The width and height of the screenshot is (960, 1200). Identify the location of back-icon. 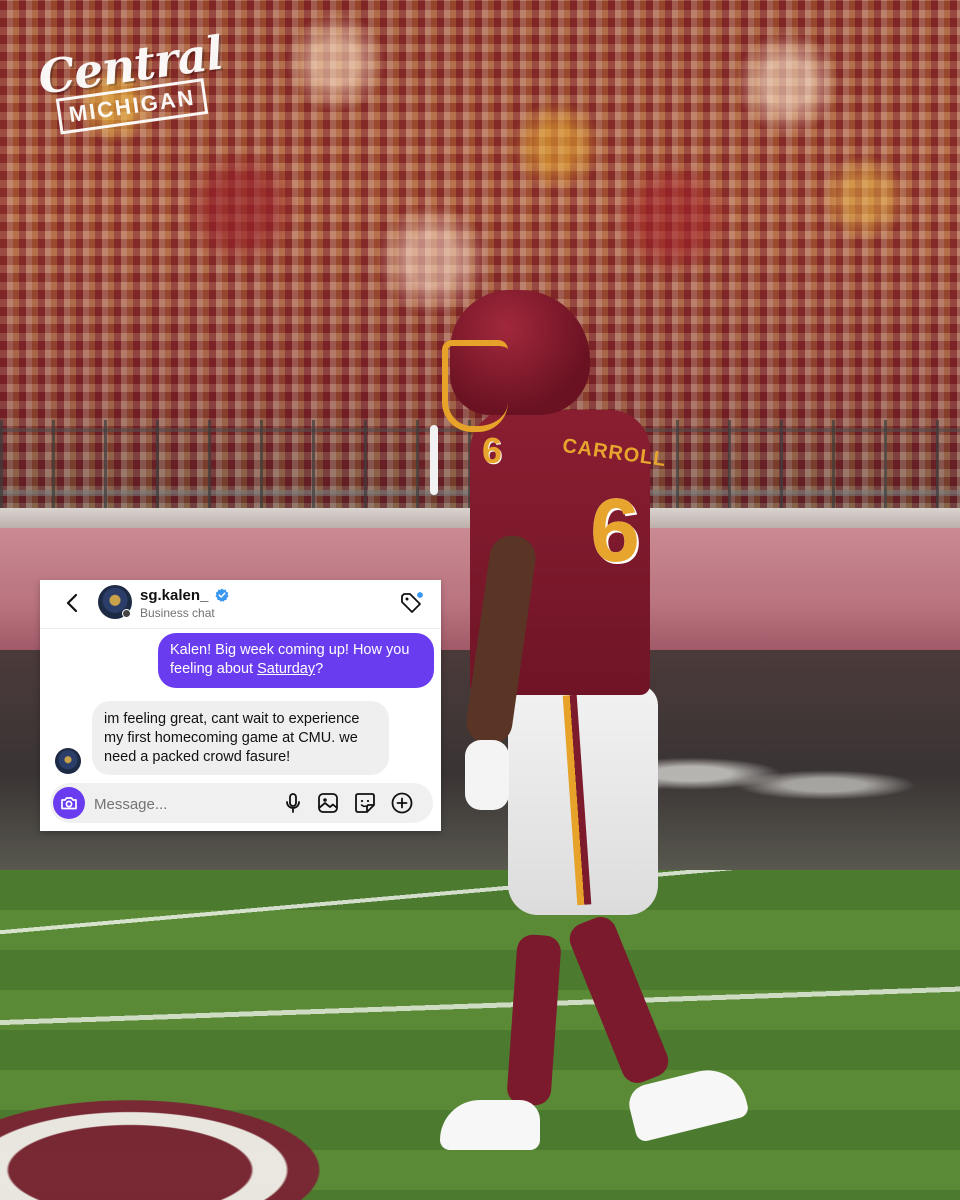
(73, 603).